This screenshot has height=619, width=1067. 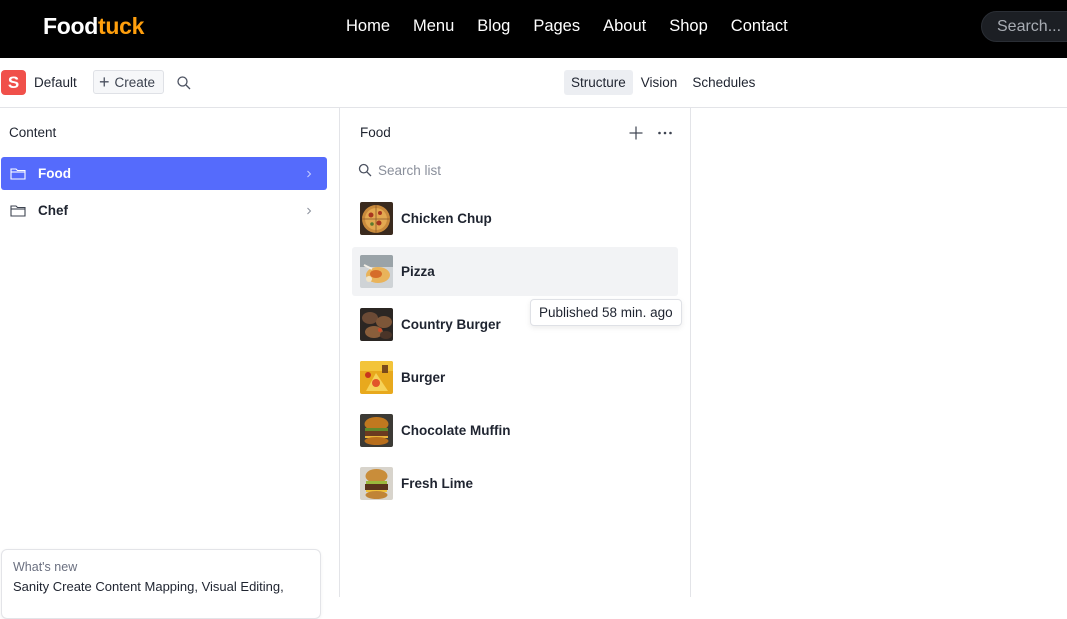 What do you see at coordinates (45, 567) in the screenshot?
I see `whats-new-title: What's new` at bounding box center [45, 567].